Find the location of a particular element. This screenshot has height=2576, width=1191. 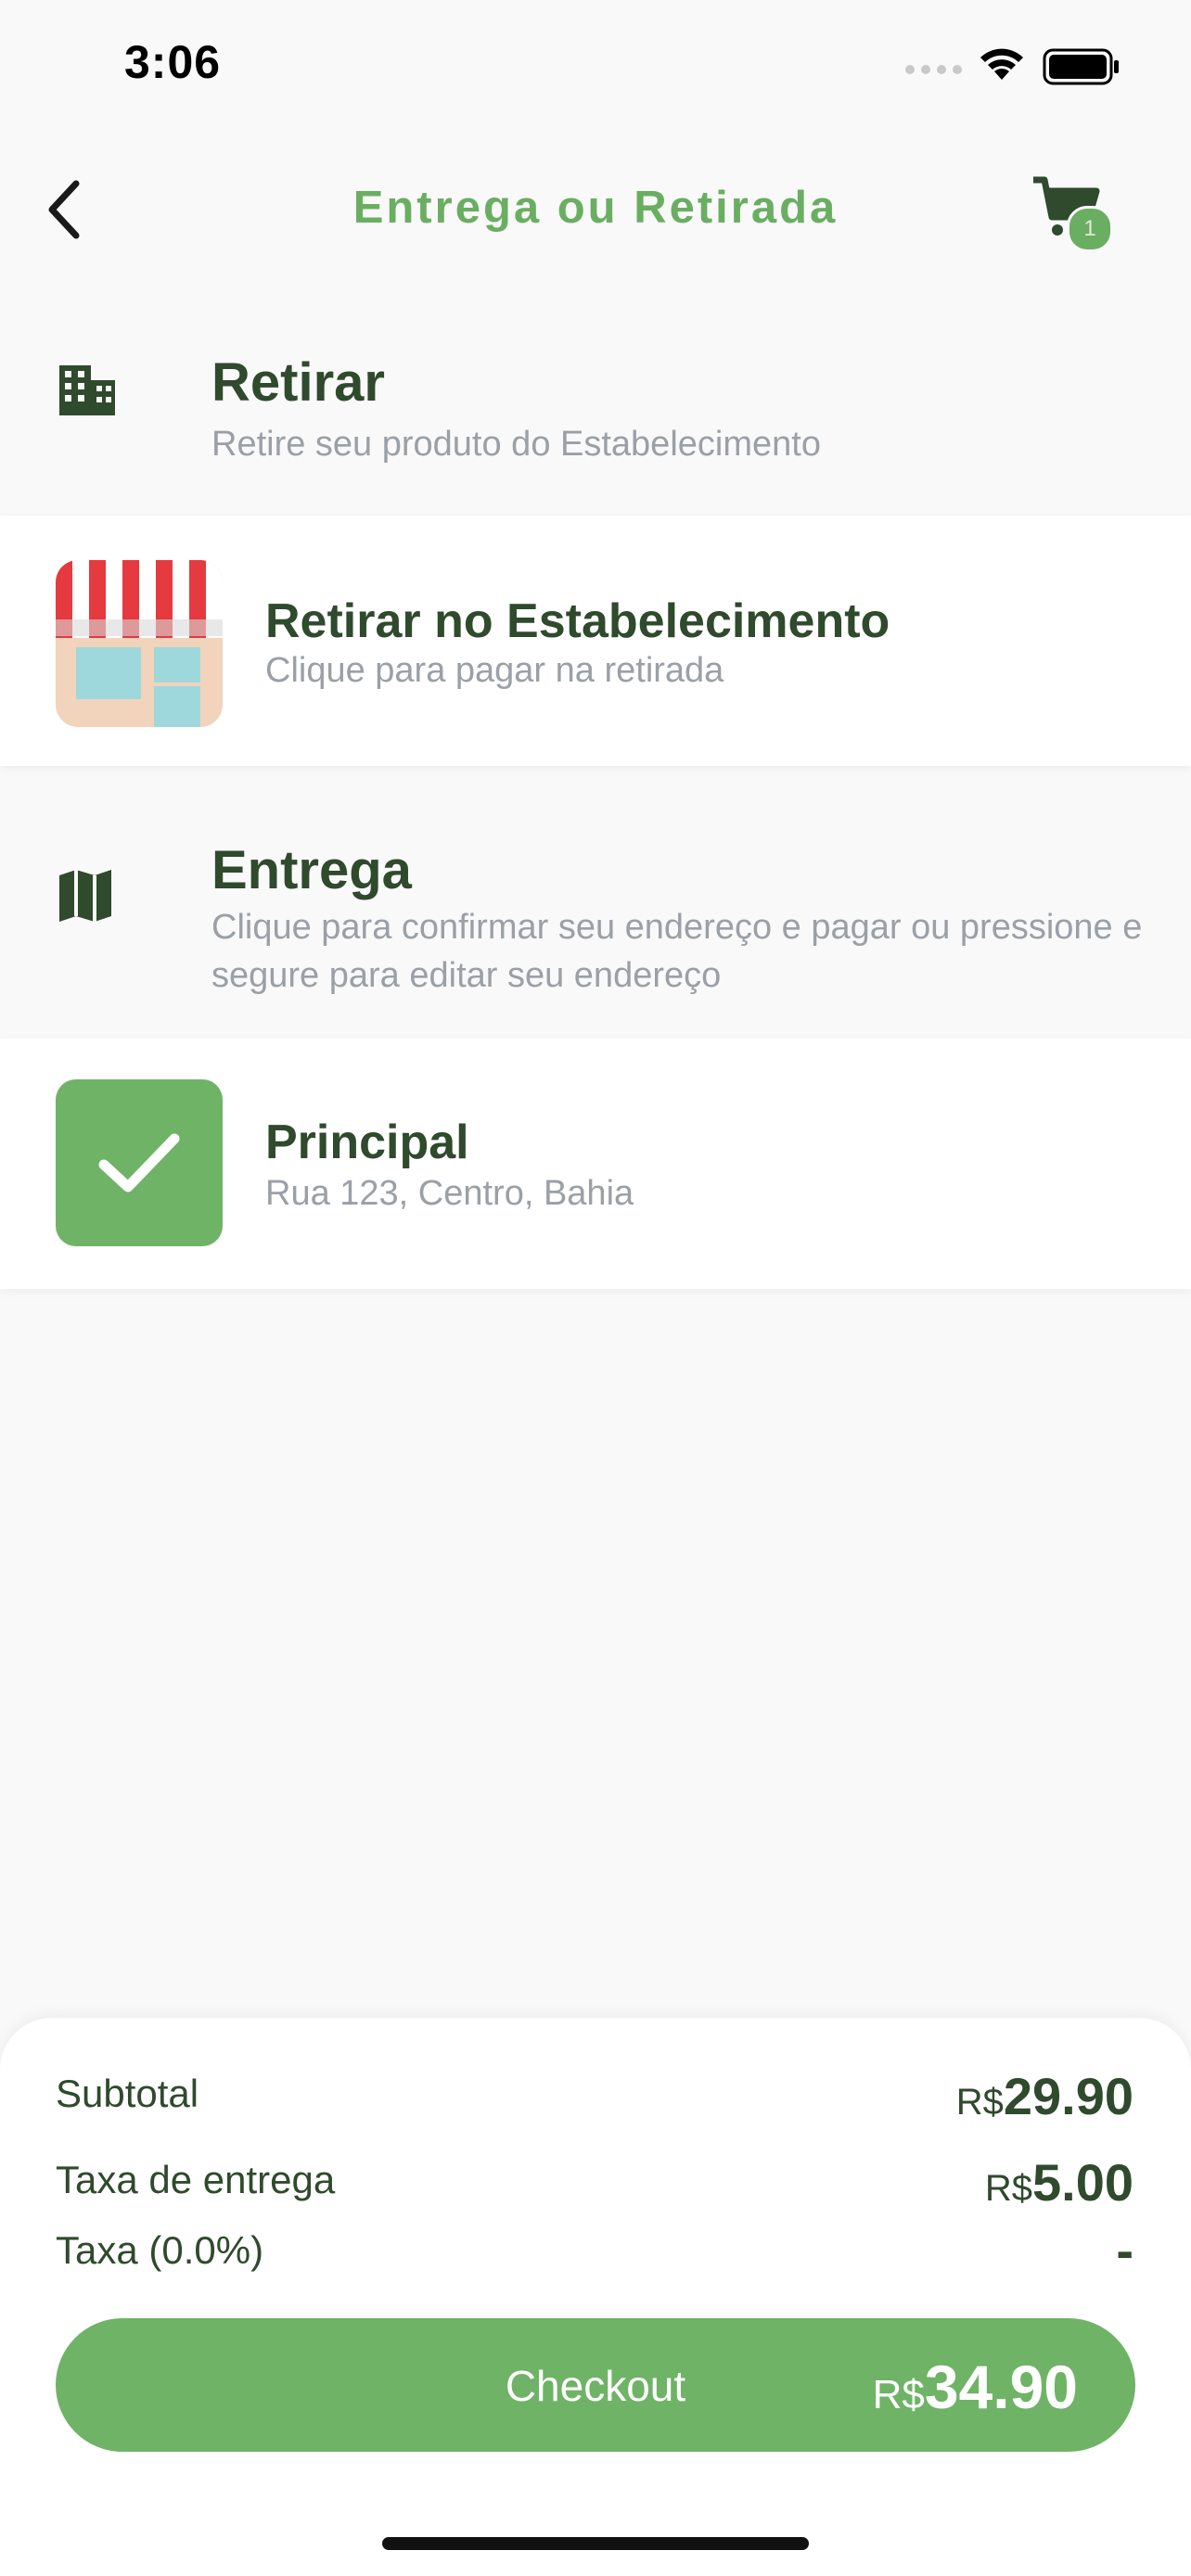

pickup-section-title: Retirar is located at coordinates (298, 383).